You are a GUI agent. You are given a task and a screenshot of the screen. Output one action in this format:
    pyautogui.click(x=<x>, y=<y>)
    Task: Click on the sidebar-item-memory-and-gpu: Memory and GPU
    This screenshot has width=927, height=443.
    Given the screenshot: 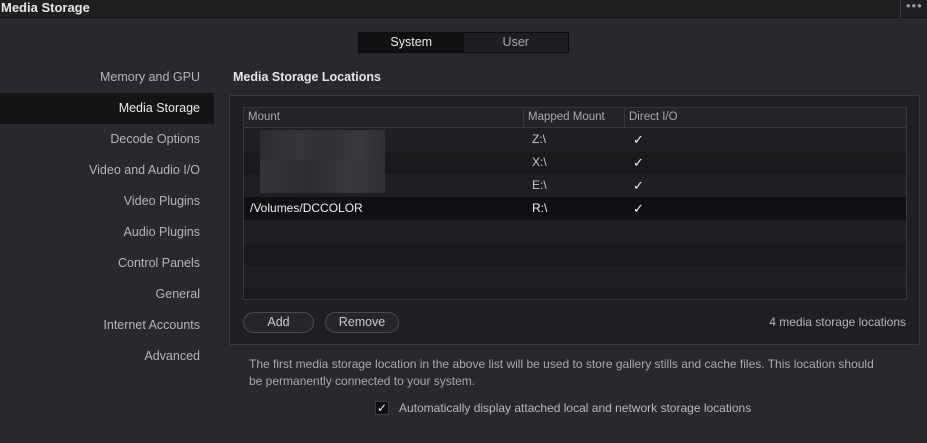 What is the action you would take?
    pyautogui.click(x=107, y=77)
    